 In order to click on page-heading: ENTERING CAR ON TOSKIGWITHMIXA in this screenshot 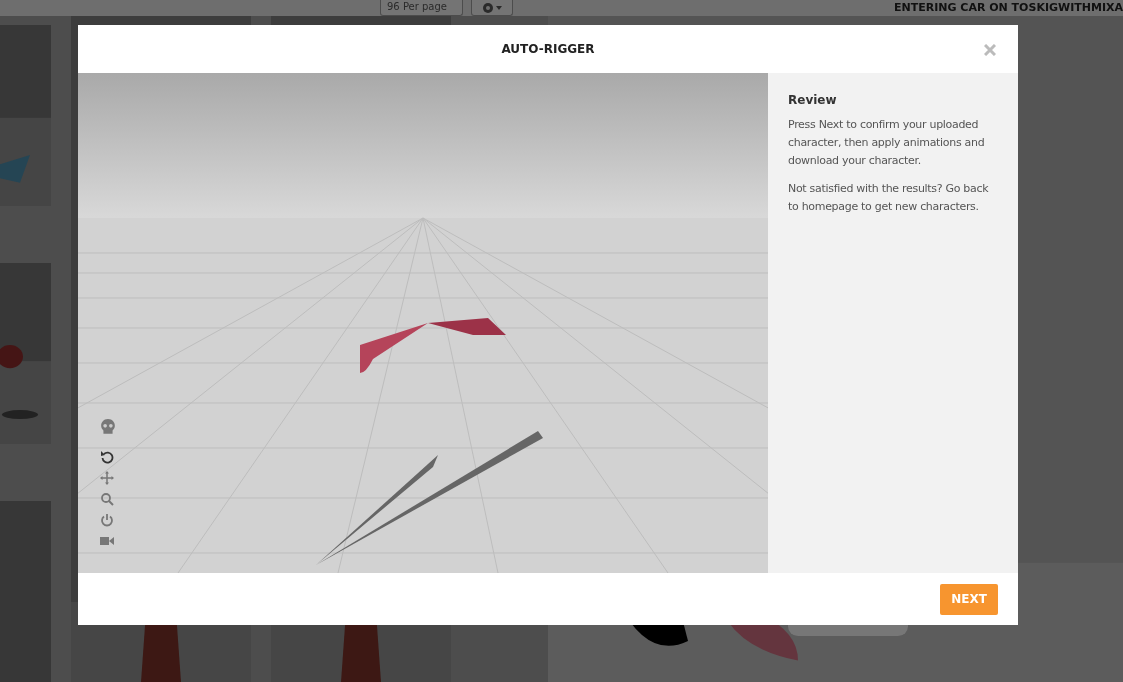, I will do `click(1008, 8)`.